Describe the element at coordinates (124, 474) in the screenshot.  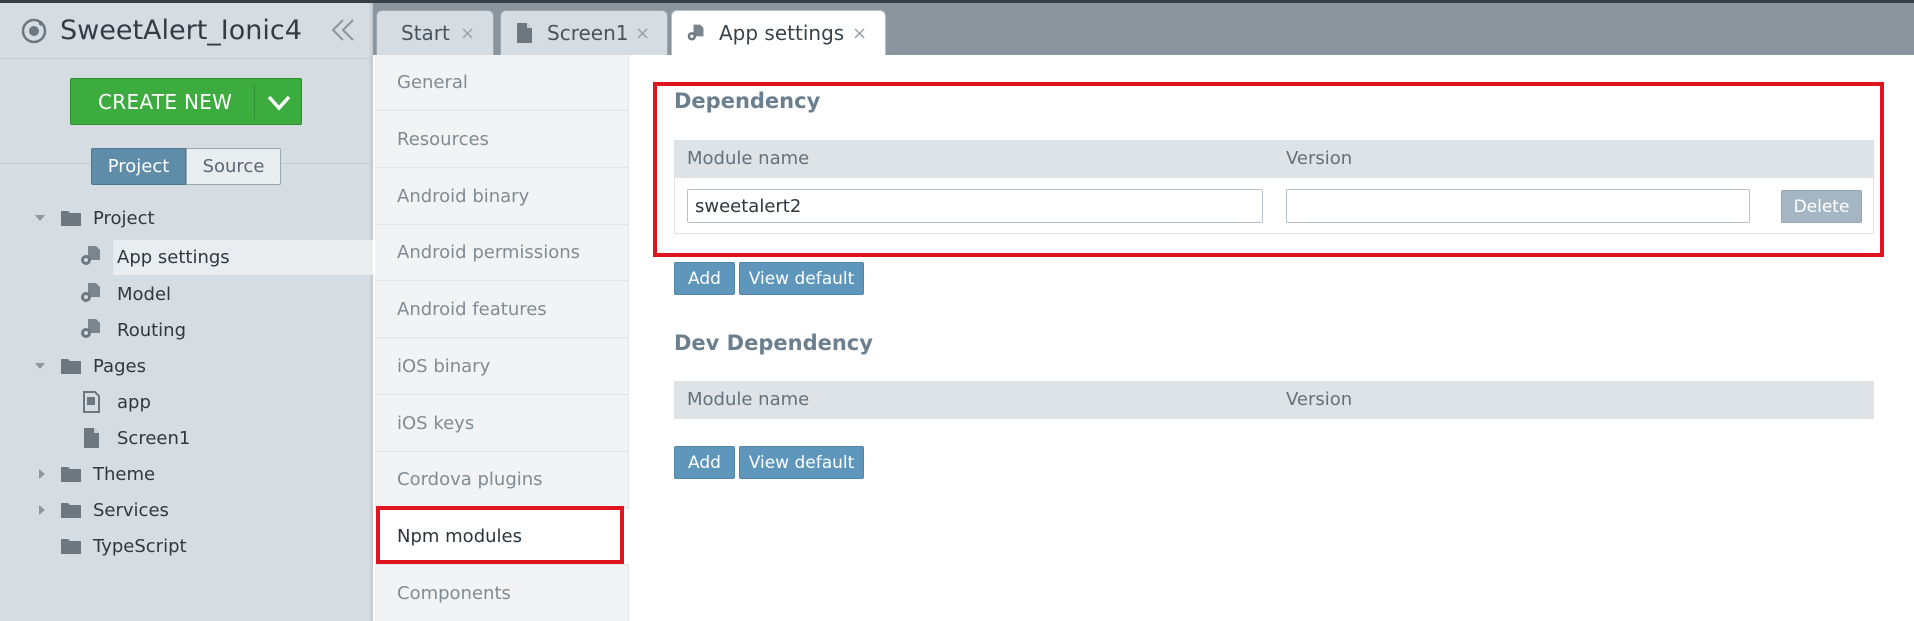
I see `tree-item-label: Theme` at that location.